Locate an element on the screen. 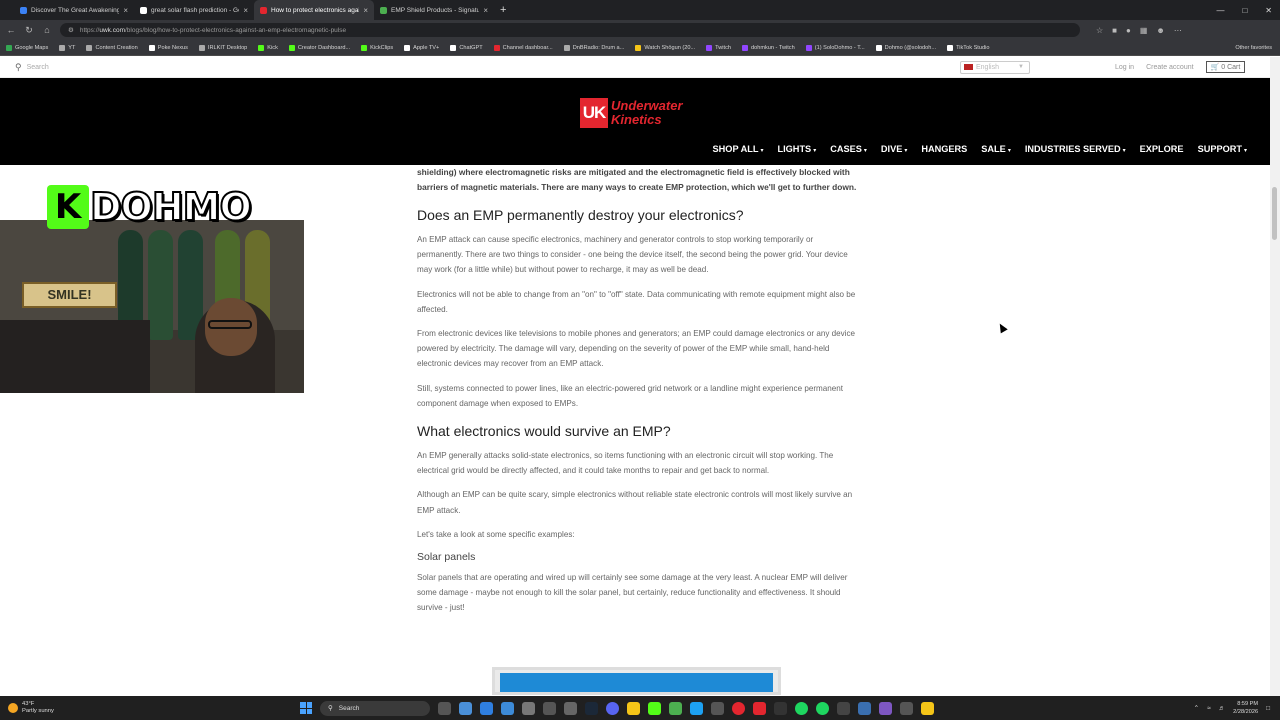 This screenshot has height=720, width=1280. youtube-icon is located at coordinates (759, 708).